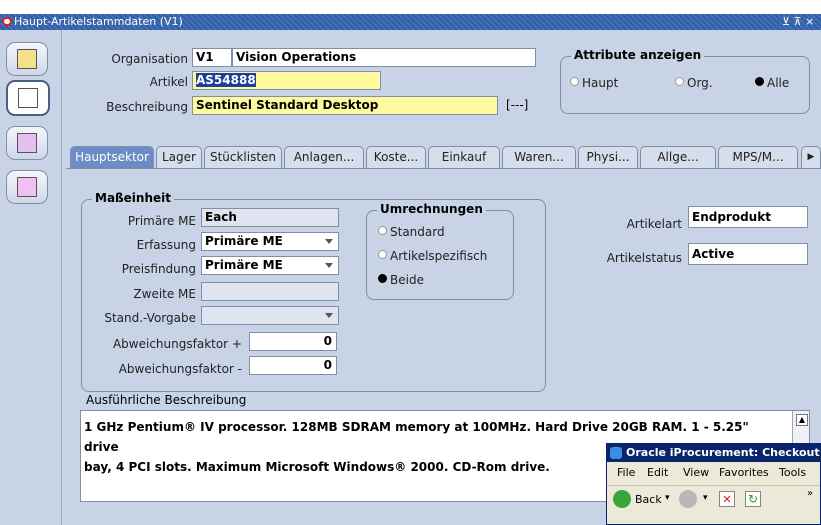  Describe the element at coordinates (667, 498) in the screenshot. I see `back-dropdown-icon: ▾` at that location.